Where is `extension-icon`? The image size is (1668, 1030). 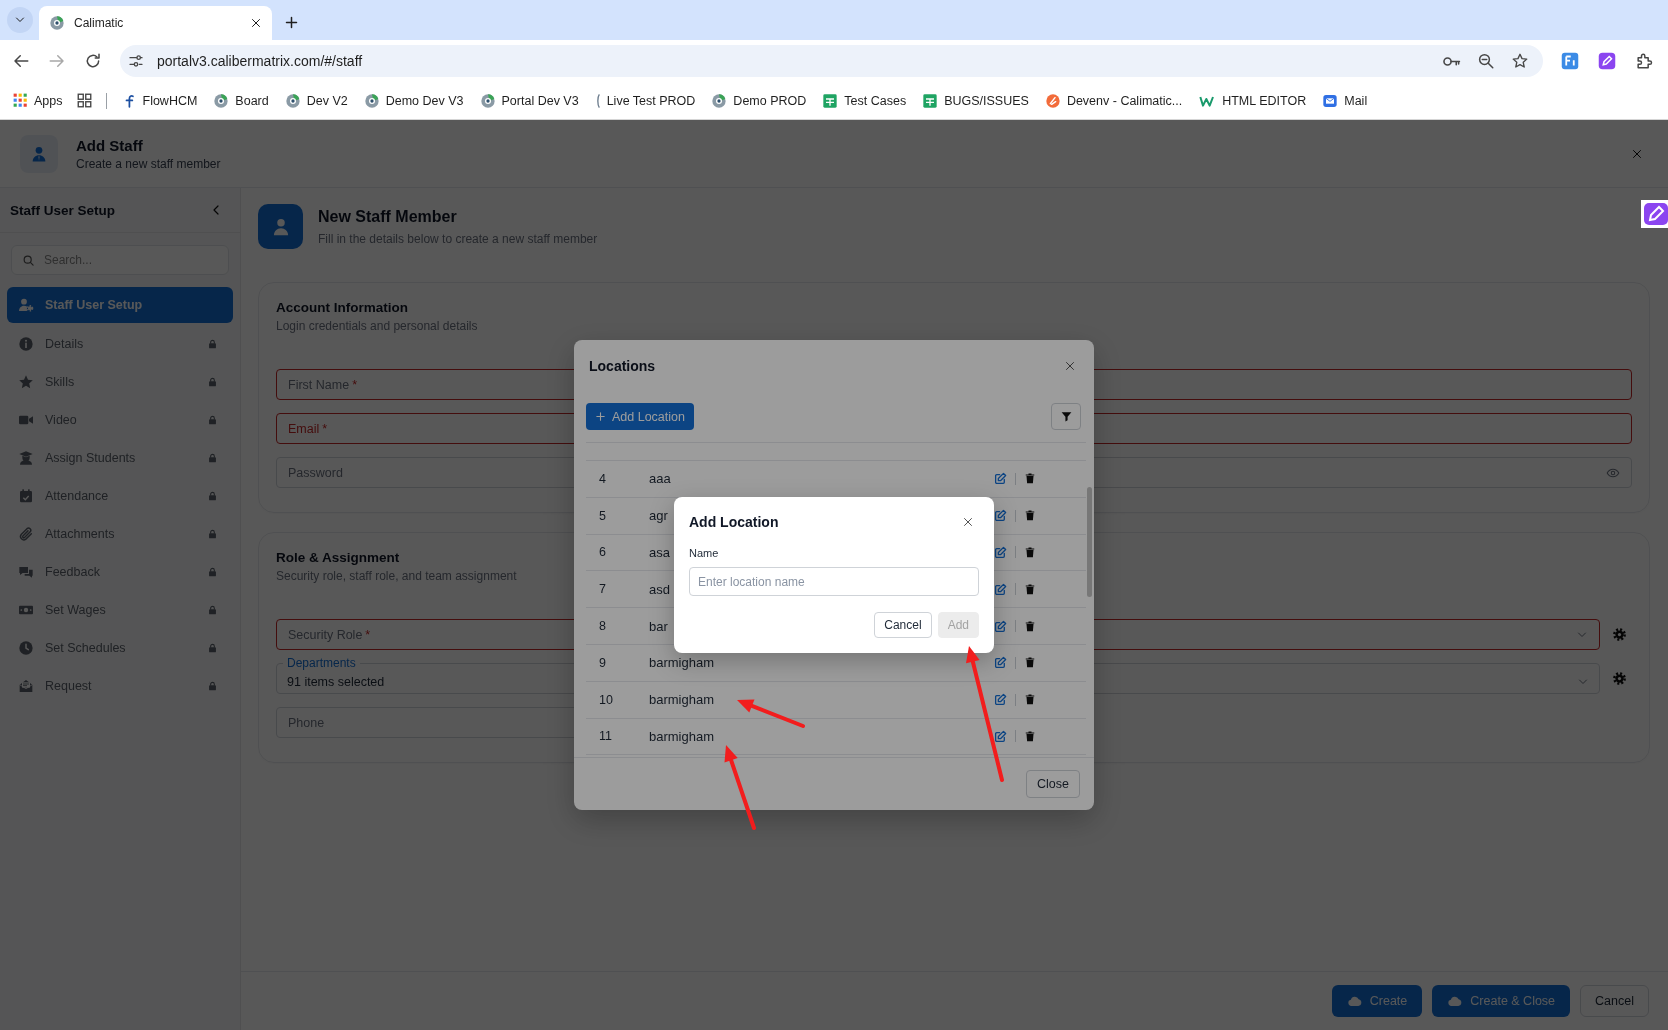
extension-icon is located at coordinates (1570, 61).